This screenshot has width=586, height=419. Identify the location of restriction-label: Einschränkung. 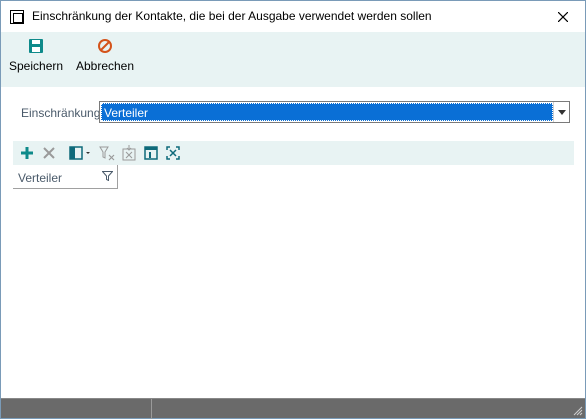
(61, 113).